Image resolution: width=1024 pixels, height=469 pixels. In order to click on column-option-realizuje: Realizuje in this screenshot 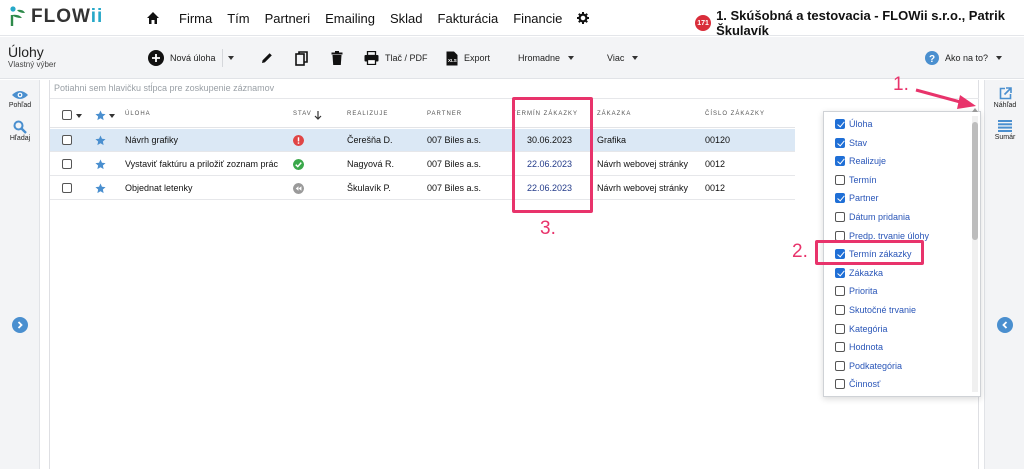, I will do `click(860, 161)`.